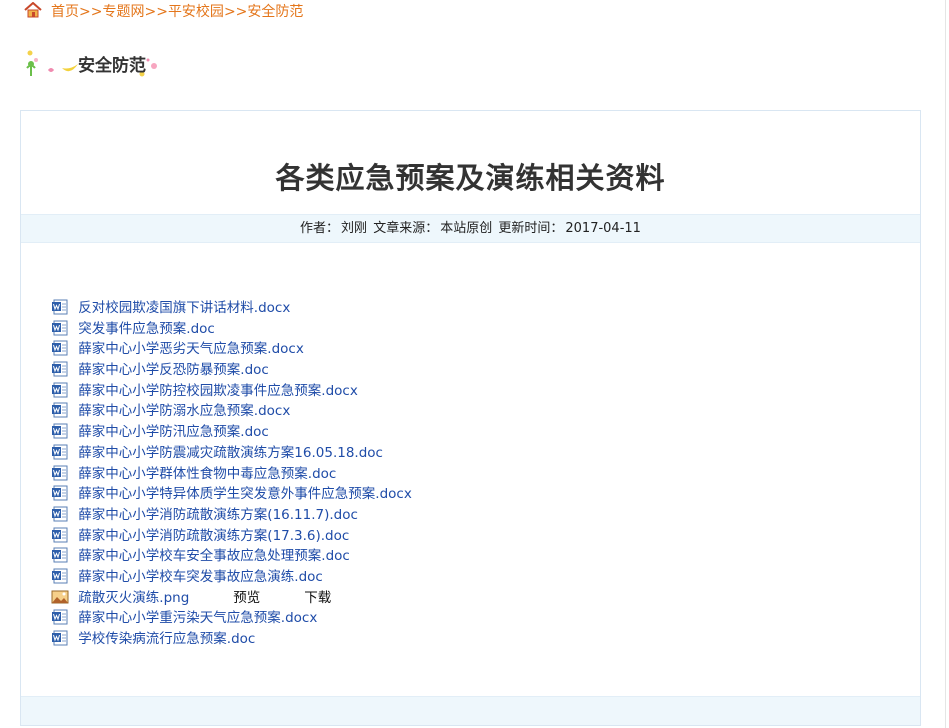 The height and width of the screenshot is (728, 949). I want to click on attachment-item: 学校传染病流行应急预案.doc, so click(231, 639).